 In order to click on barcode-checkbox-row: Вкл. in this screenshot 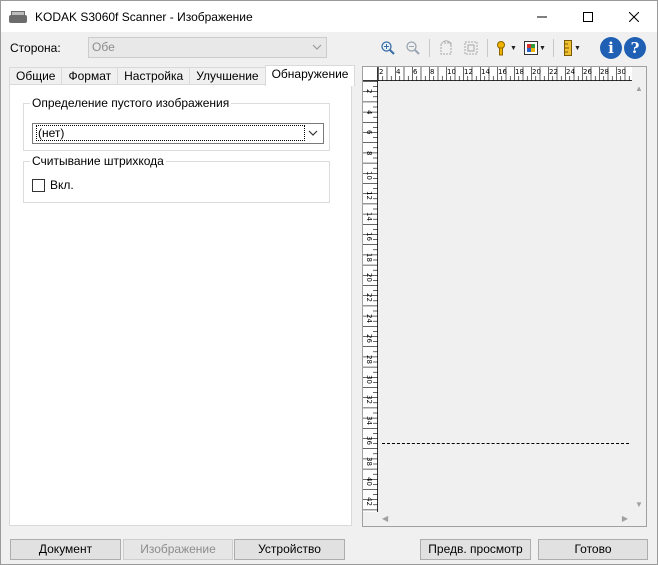, I will do `click(53, 185)`.